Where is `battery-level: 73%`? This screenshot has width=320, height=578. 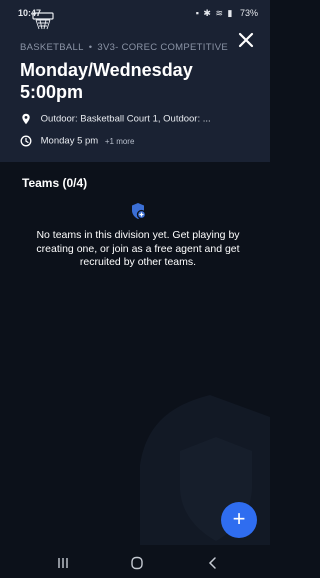
battery-level: 73% is located at coordinates (248, 13).